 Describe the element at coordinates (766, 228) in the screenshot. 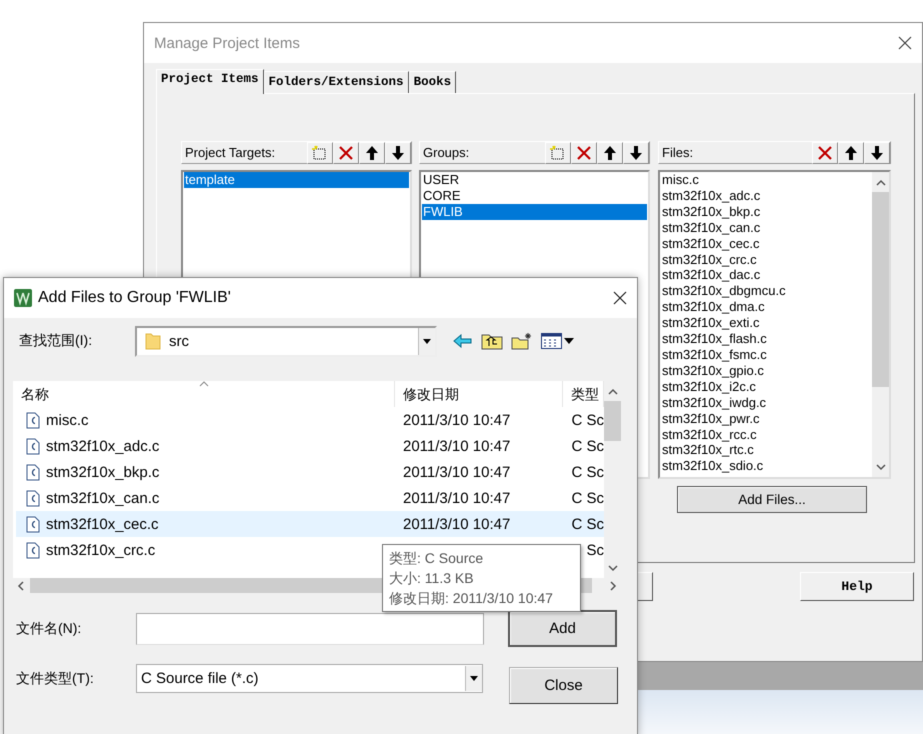

I see `list-item: stm32f10x_can.c` at that location.